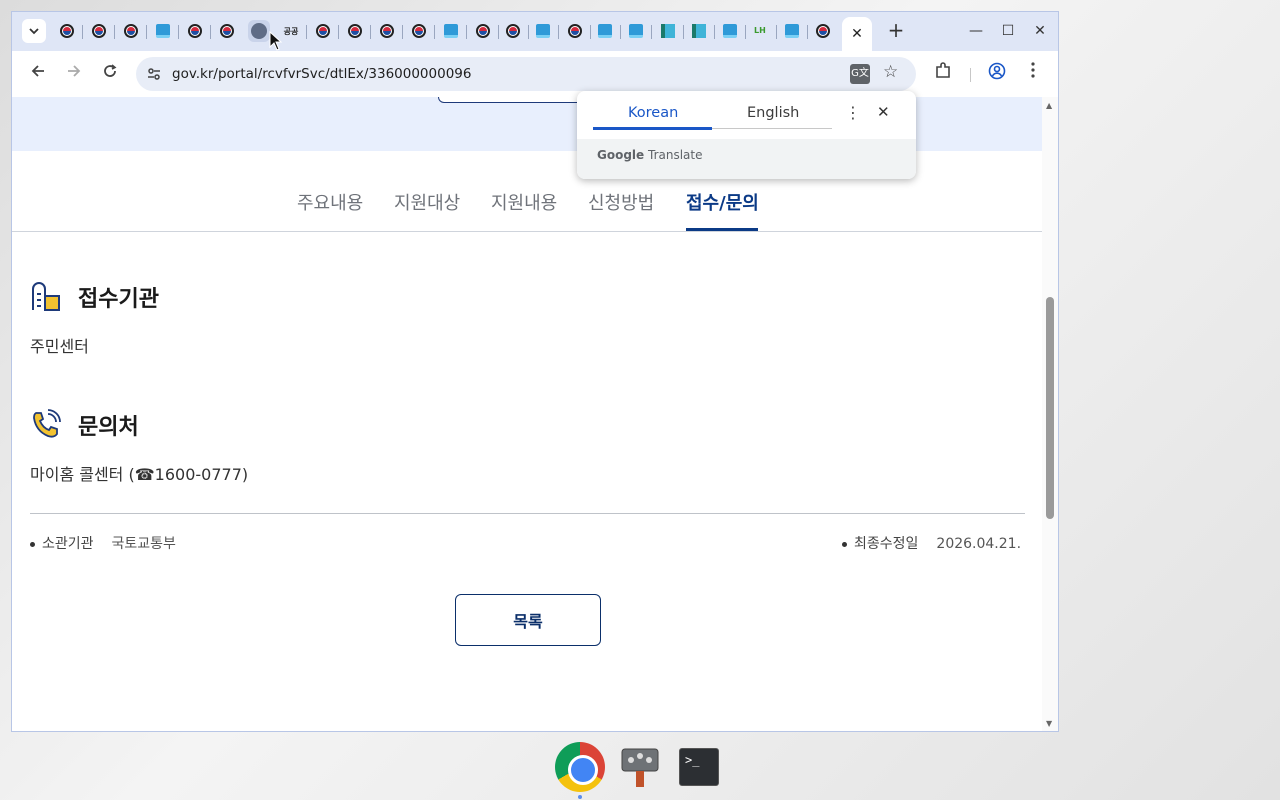 The image size is (1280, 800). I want to click on translate-popup: Korean English ⋮ ✕ Google Translate, so click(746, 135).